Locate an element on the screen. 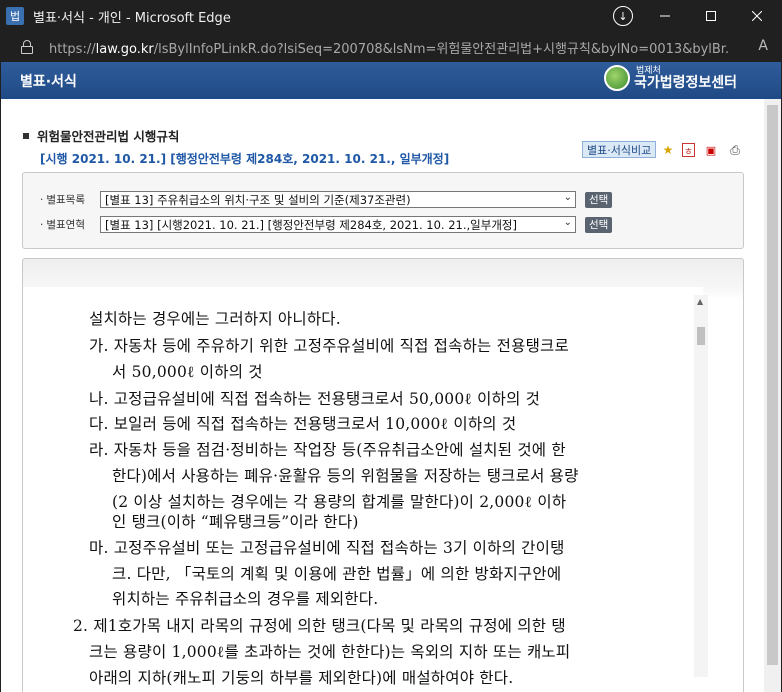 The image size is (782, 692). maximize-button is located at coordinates (711, 16).